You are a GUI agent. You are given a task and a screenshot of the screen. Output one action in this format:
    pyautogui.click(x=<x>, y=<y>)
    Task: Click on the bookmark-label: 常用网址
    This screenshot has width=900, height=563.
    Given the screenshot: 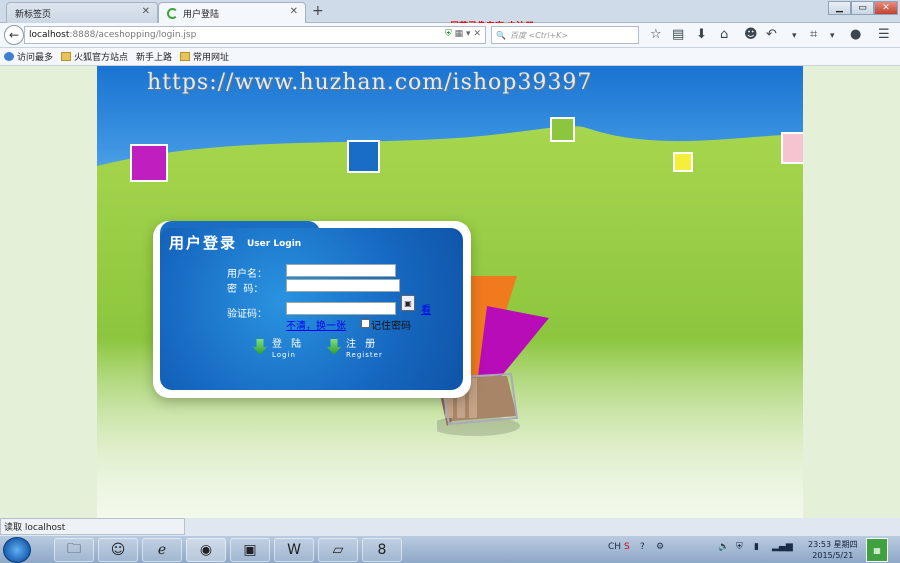 What is the action you would take?
    pyautogui.click(x=211, y=58)
    